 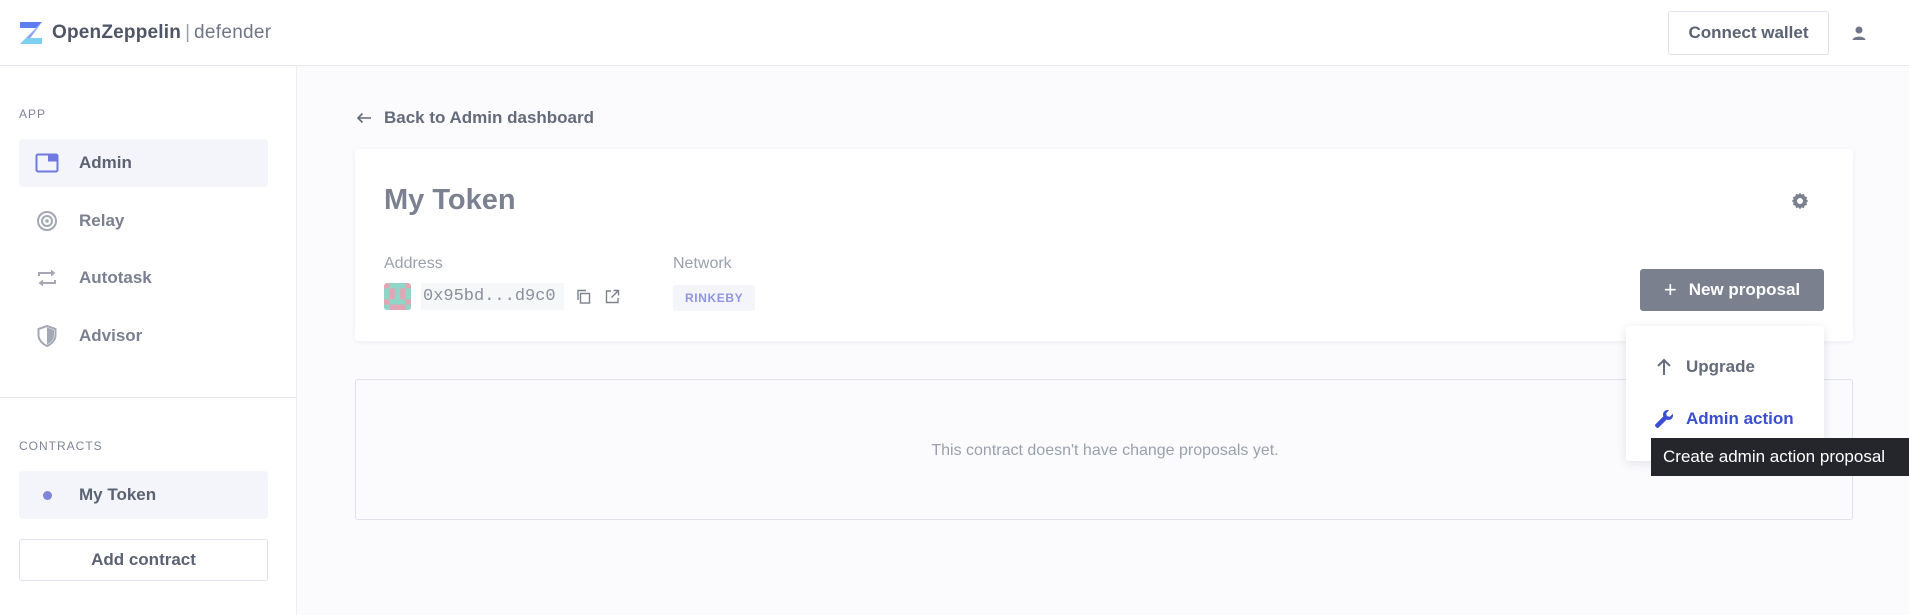 I want to click on sidebar-item-label: Advisor, so click(x=111, y=335).